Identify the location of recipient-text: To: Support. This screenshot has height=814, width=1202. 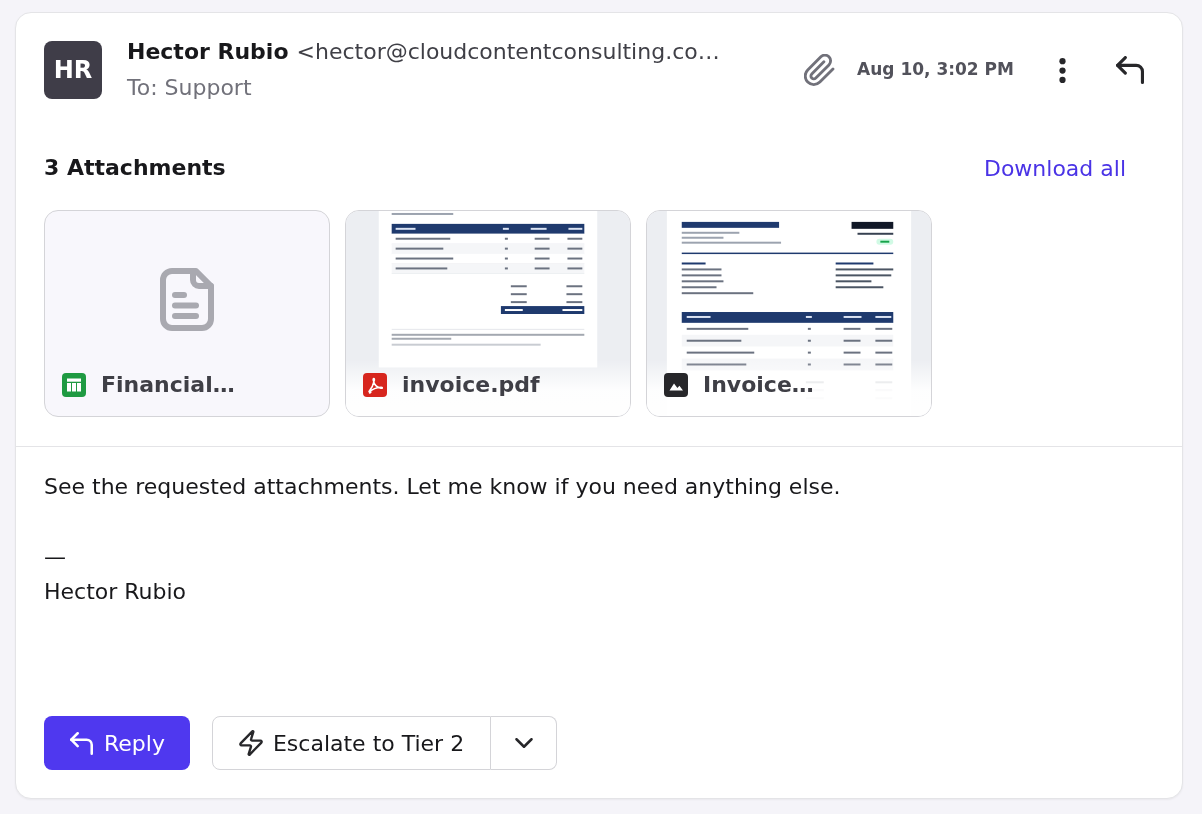
(189, 88).